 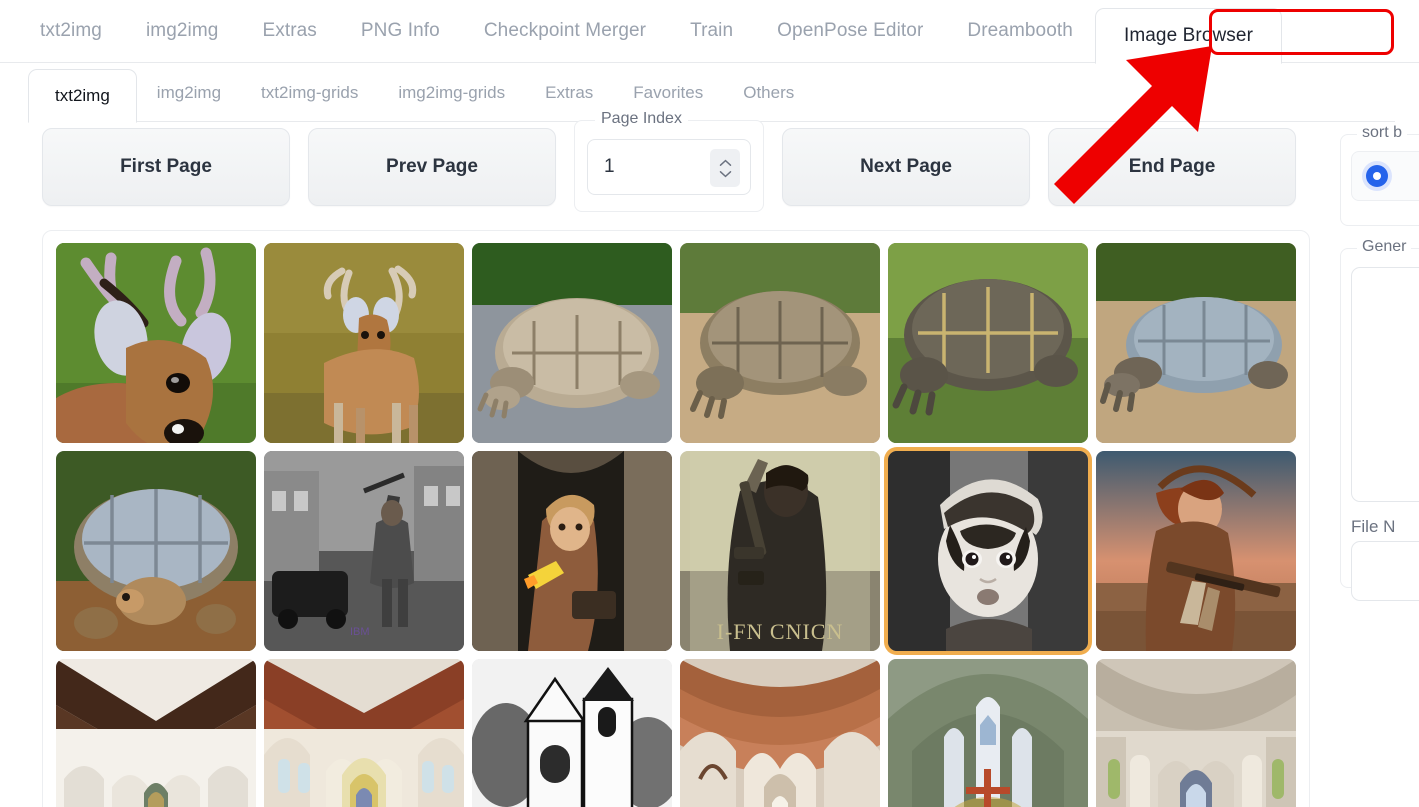 I want to click on tab-openpose-editor: OpenPose Editor, so click(x=850, y=31).